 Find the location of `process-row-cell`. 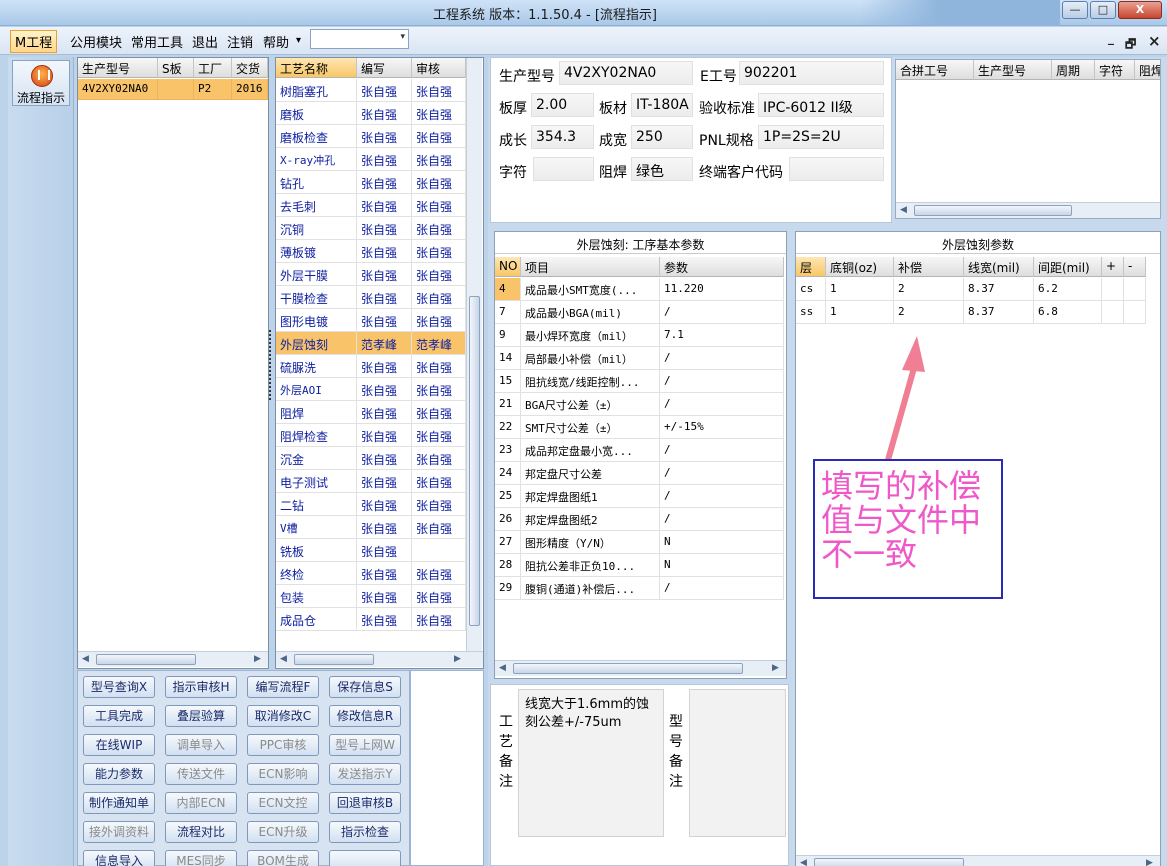

process-row-cell is located at coordinates (439, 550).